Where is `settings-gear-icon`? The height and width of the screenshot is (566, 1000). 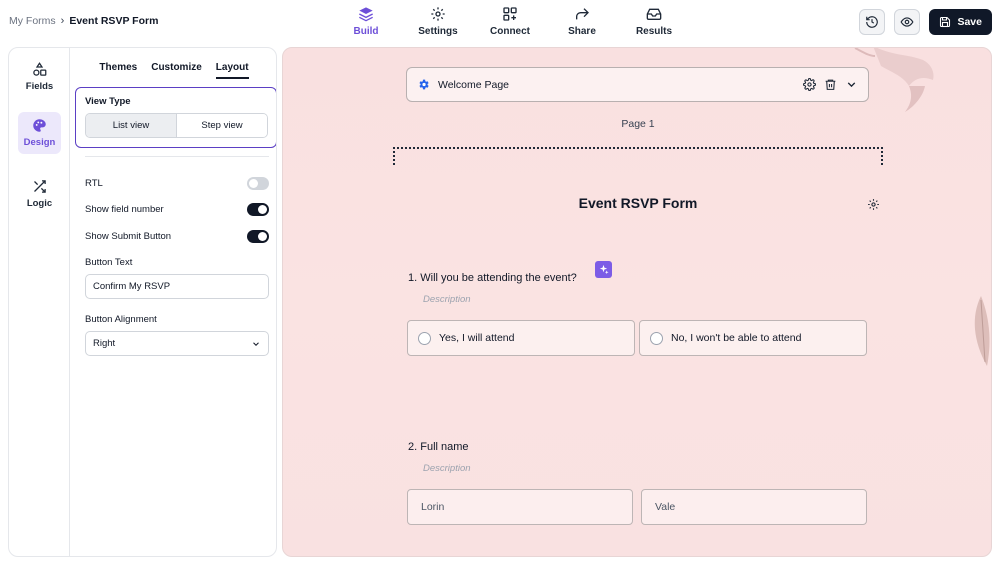
settings-gear-icon is located at coordinates (809, 84).